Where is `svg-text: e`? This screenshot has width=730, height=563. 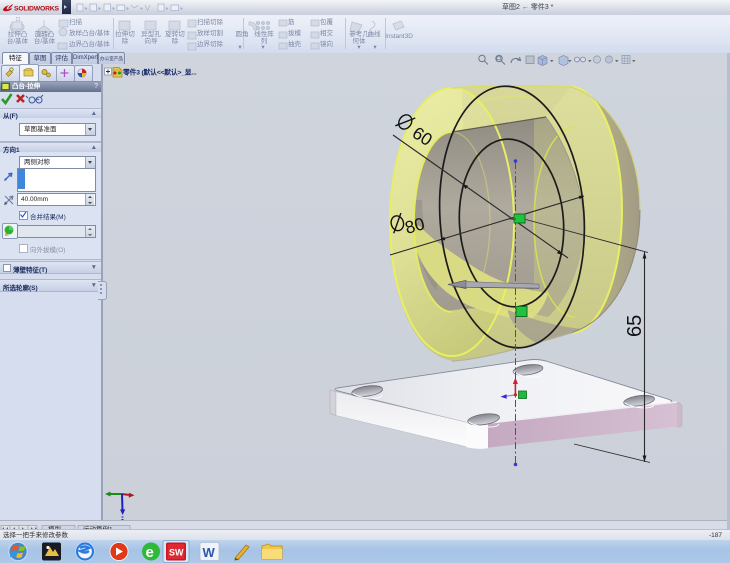 svg-text: e is located at coordinates (150, 552).